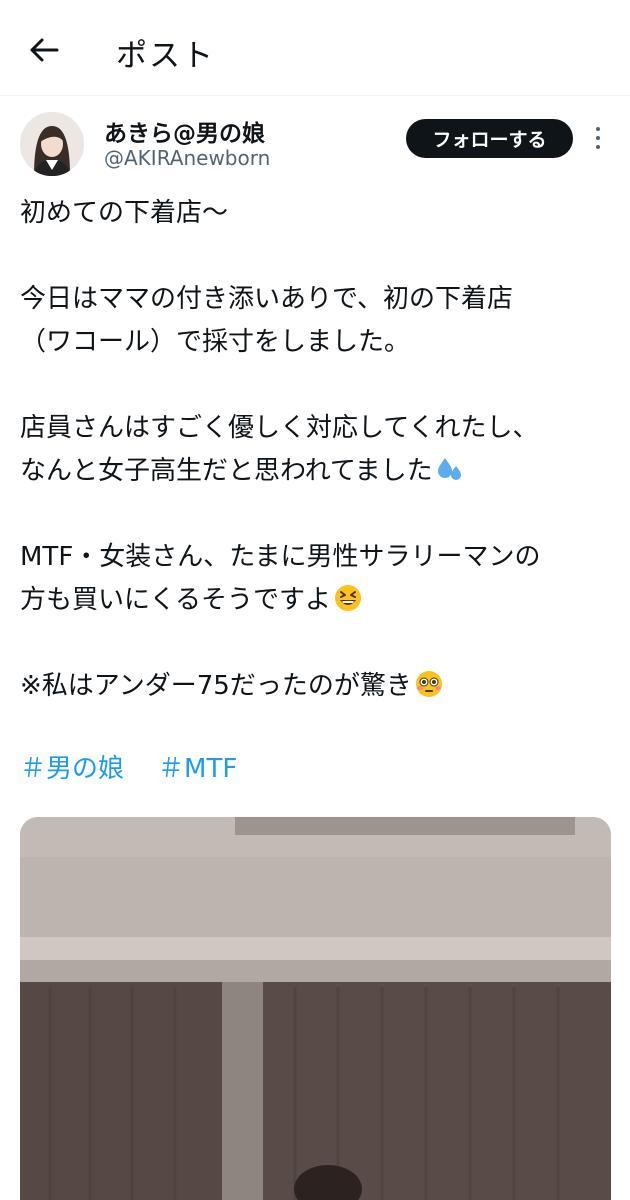 The height and width of the screenshot is (1200, 630). What do you see at coordinates (279, 428) in the screenshot?
I see `tweet-line: 店員さんはすごく優しく対応してくれたし、` at bounding box center [279, 428].